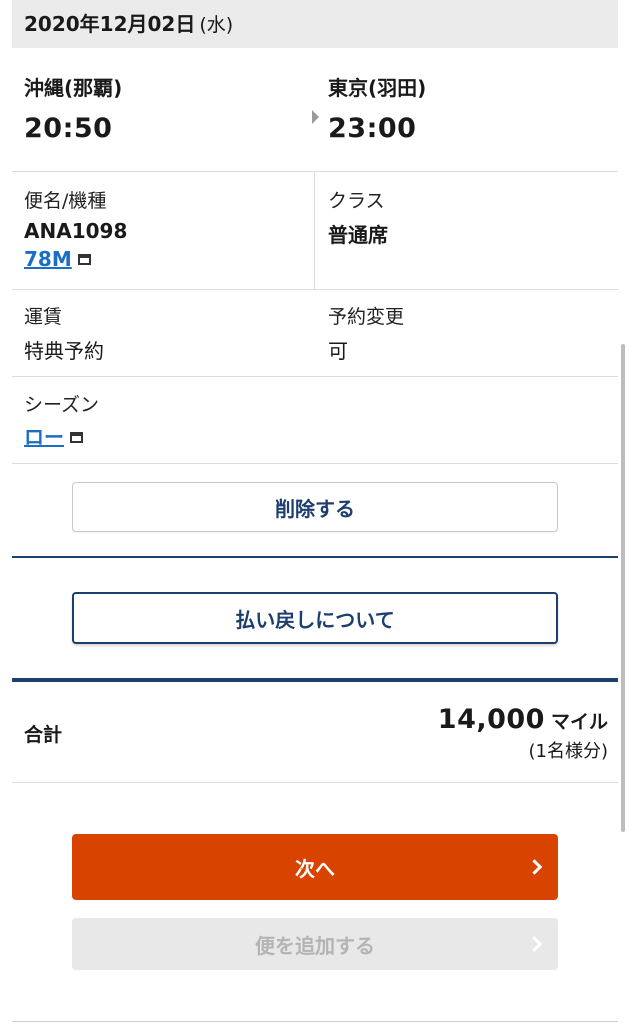 This screenshot has width=630, height=1024. I want to click on departure-time: 20:50, so click(68, 128).